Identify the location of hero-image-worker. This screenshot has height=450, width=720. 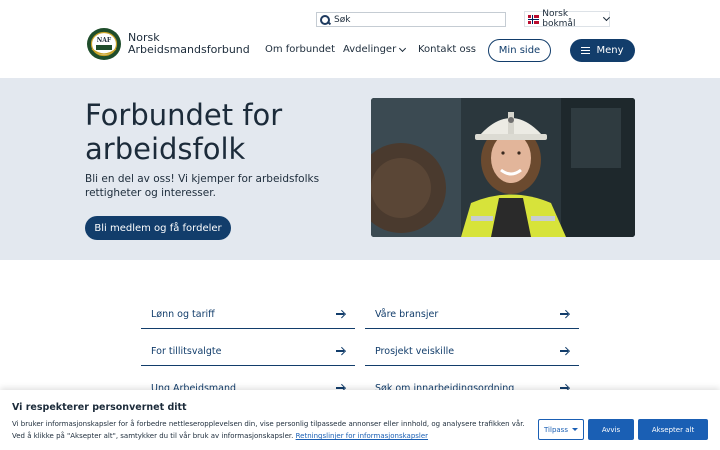
(503, 167).